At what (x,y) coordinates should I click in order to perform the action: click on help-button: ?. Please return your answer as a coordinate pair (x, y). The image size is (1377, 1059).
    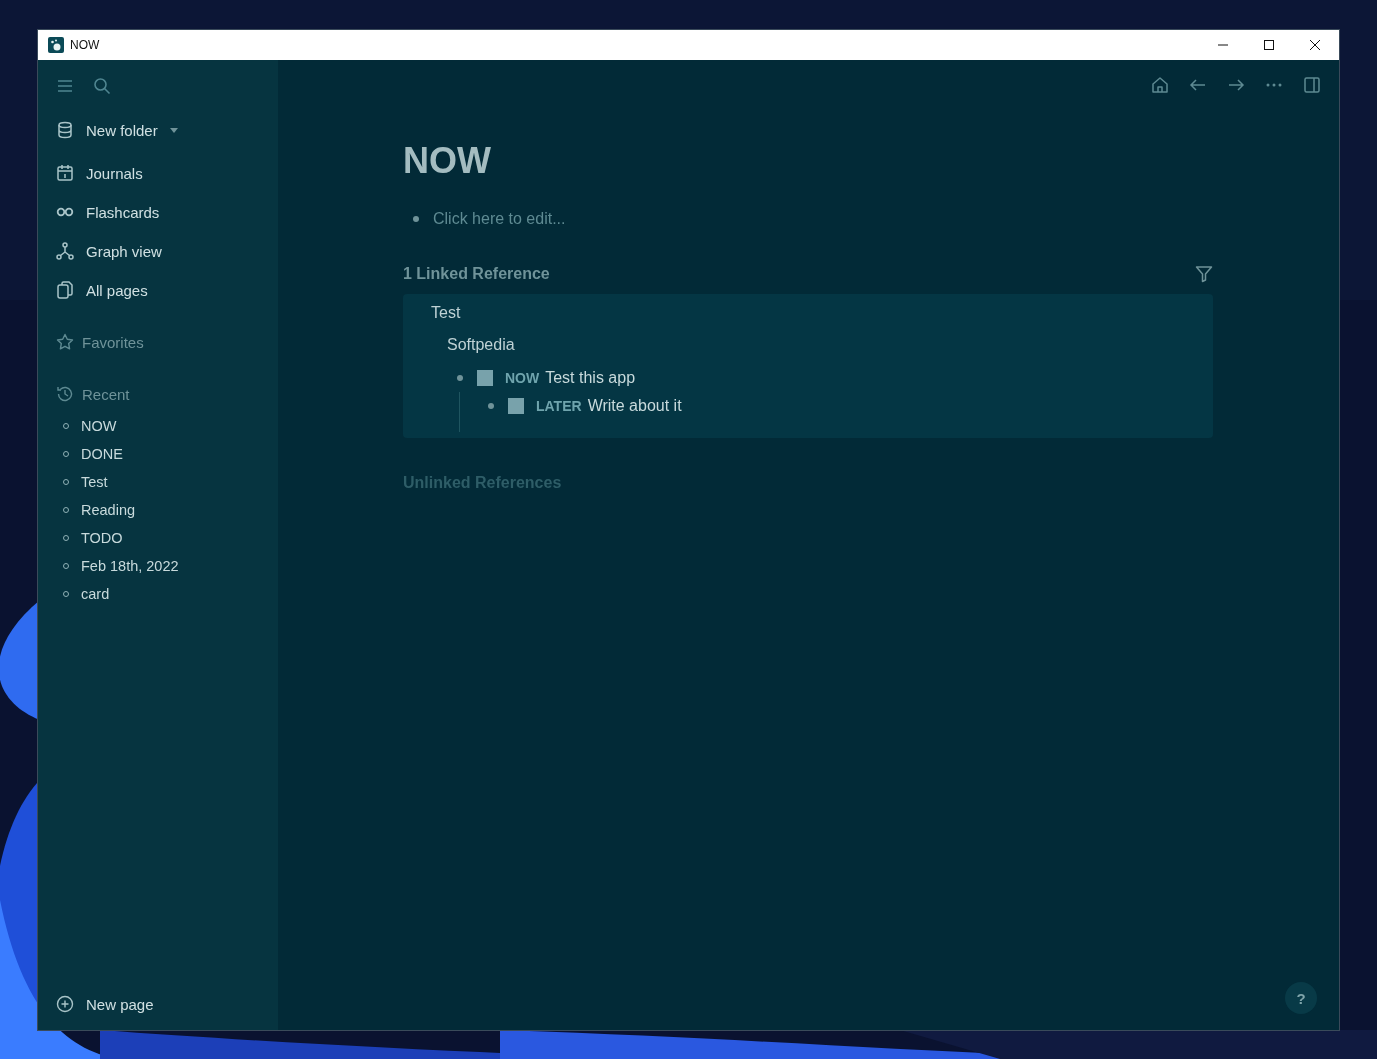
    Looking at the image, I should click on (1301, 998).